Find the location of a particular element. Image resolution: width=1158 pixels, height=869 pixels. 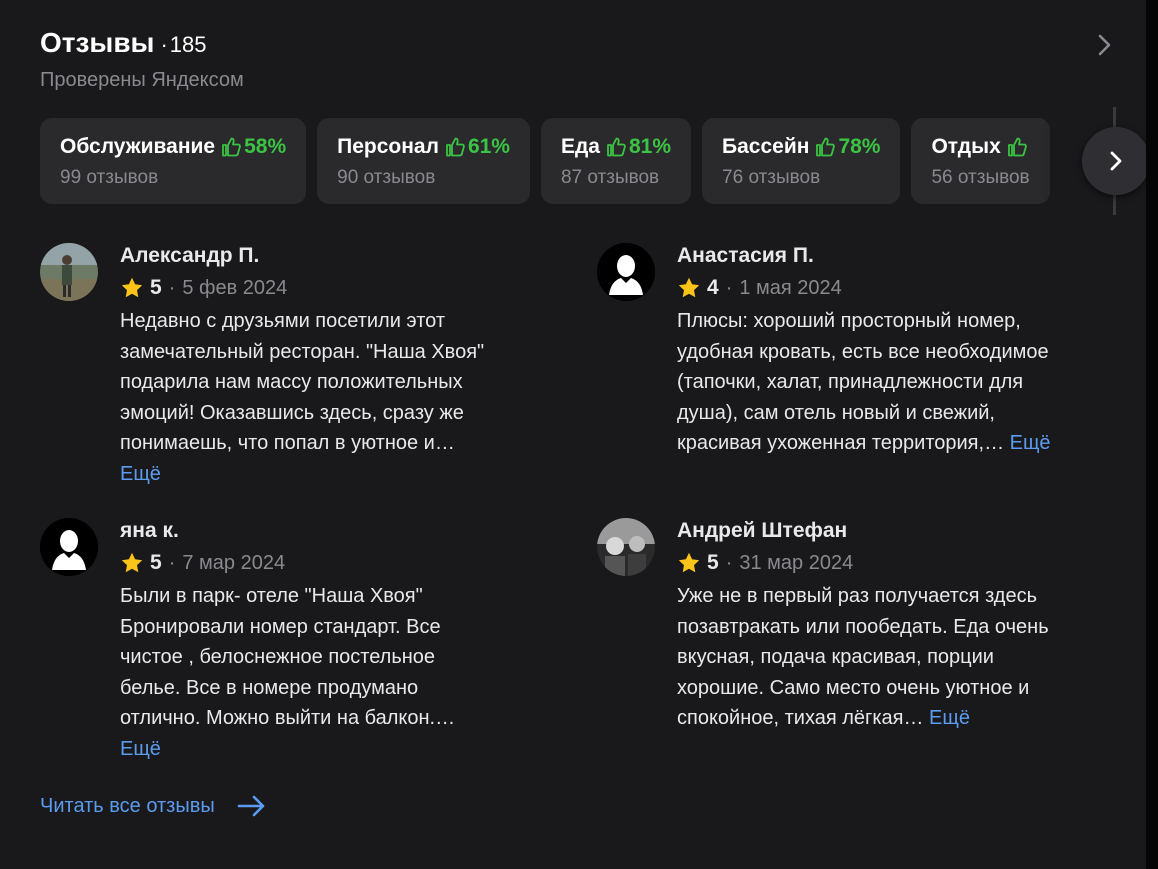

review-text-line: вкусная, подача красивая, порции is located at coordinates (835, 657).